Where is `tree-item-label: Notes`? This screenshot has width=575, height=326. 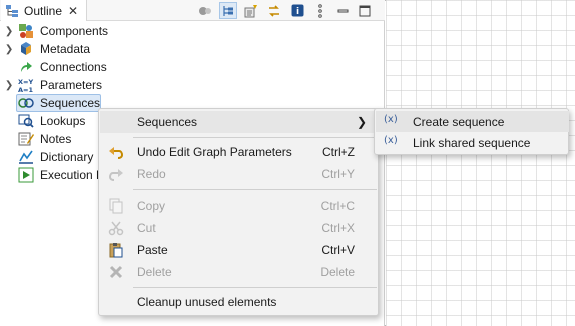 tree-item-label: Notes is located at coordinates (56, 139).